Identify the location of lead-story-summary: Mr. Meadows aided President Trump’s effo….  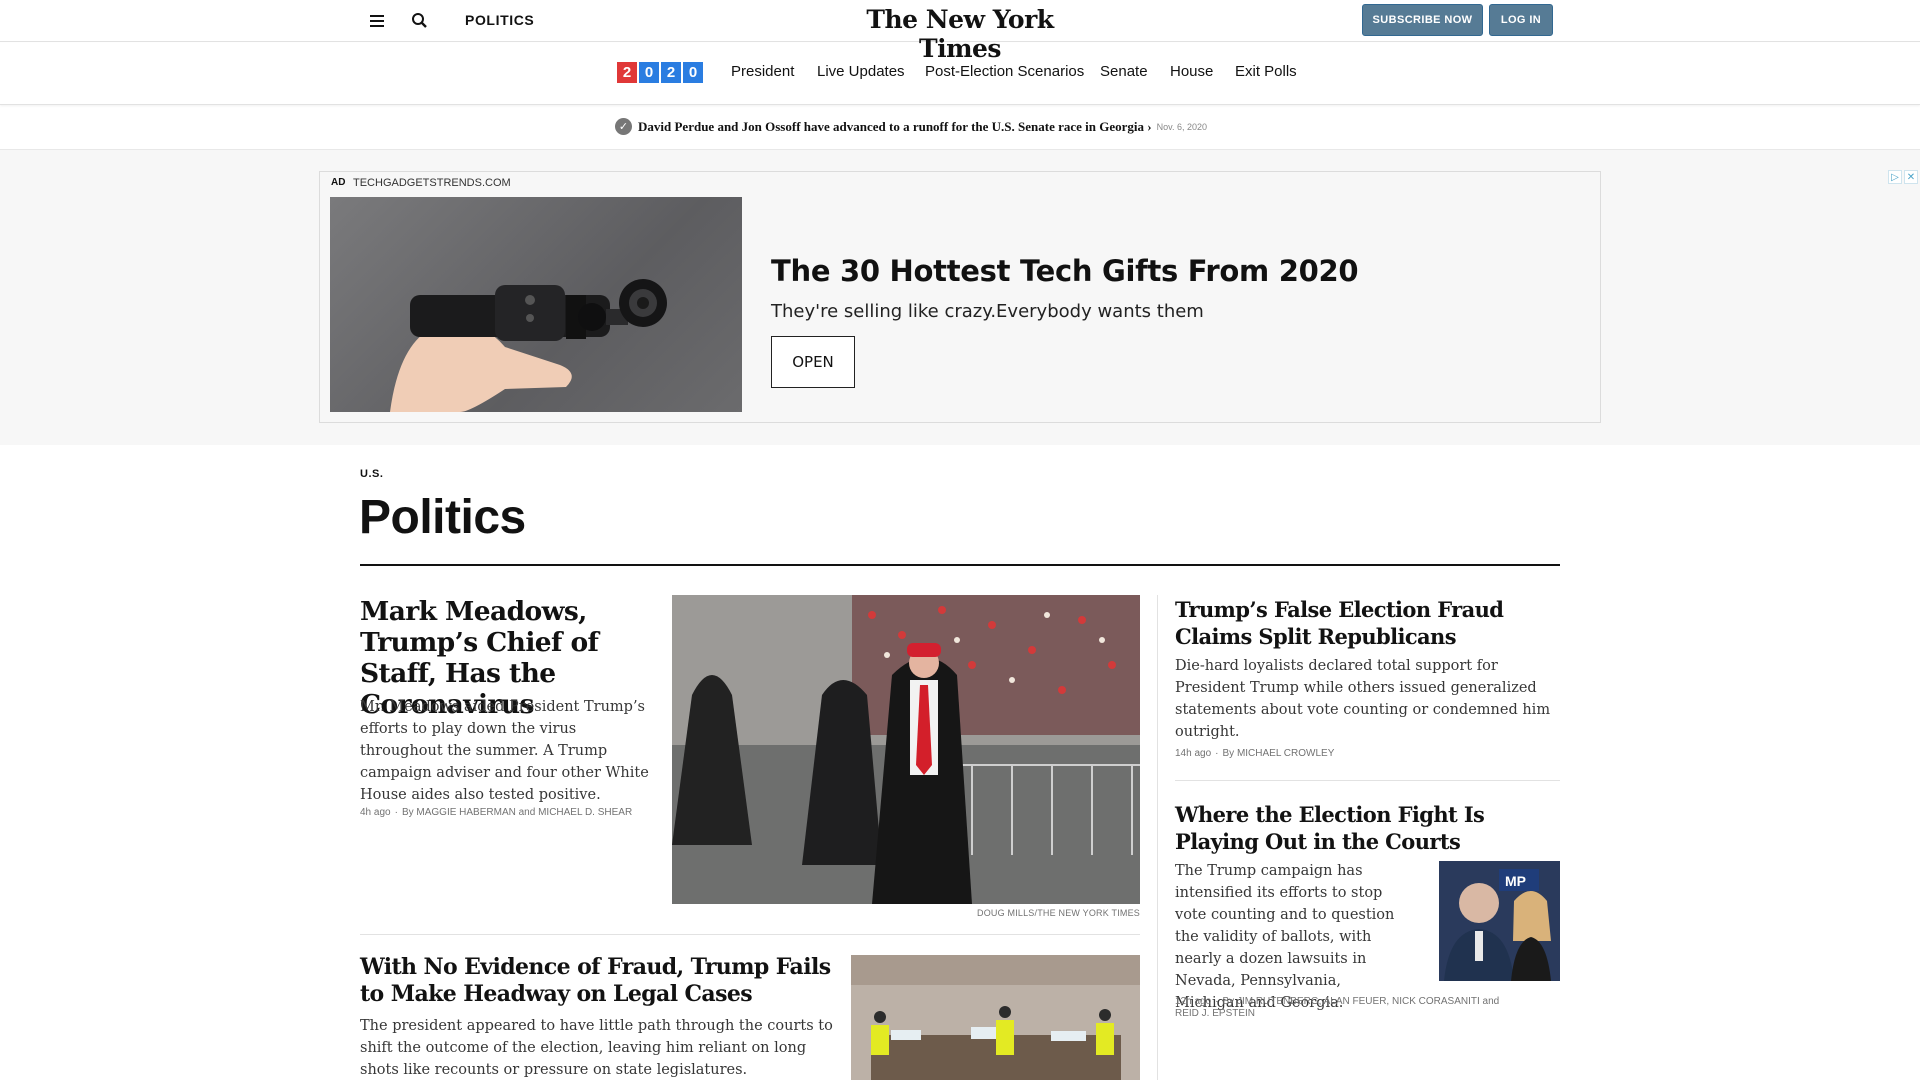
(504, 751).